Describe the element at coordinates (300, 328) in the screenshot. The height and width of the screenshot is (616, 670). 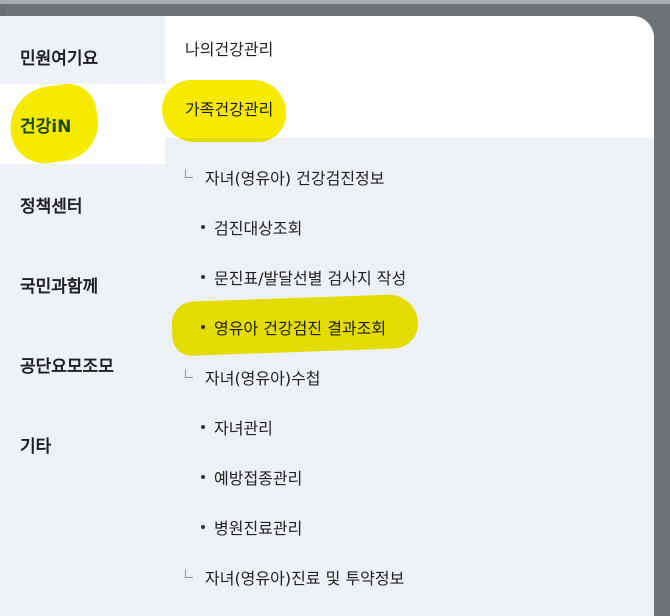
I see `menu-checkup-result-label: 영유아 건강검진 결과조회` at that location.